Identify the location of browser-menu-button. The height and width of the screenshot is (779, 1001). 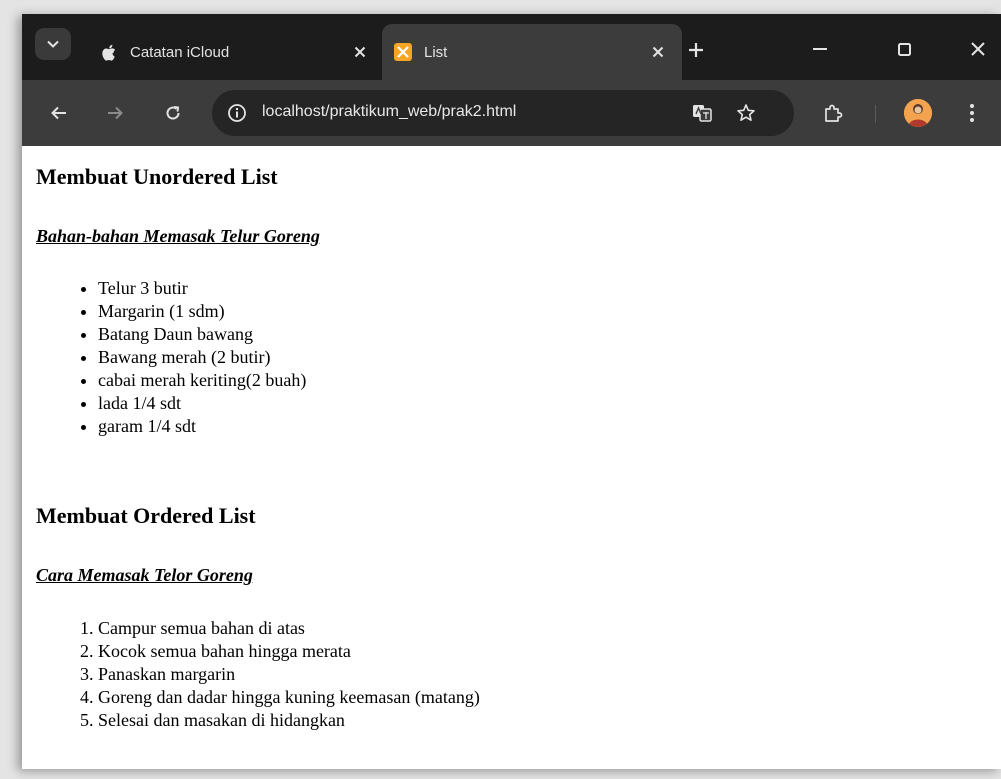
(972, 113).